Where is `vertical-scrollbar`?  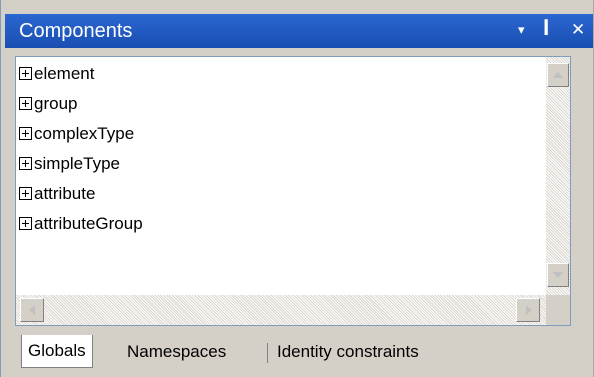
vertical-scrollbar is located at coordinates (558, 176).